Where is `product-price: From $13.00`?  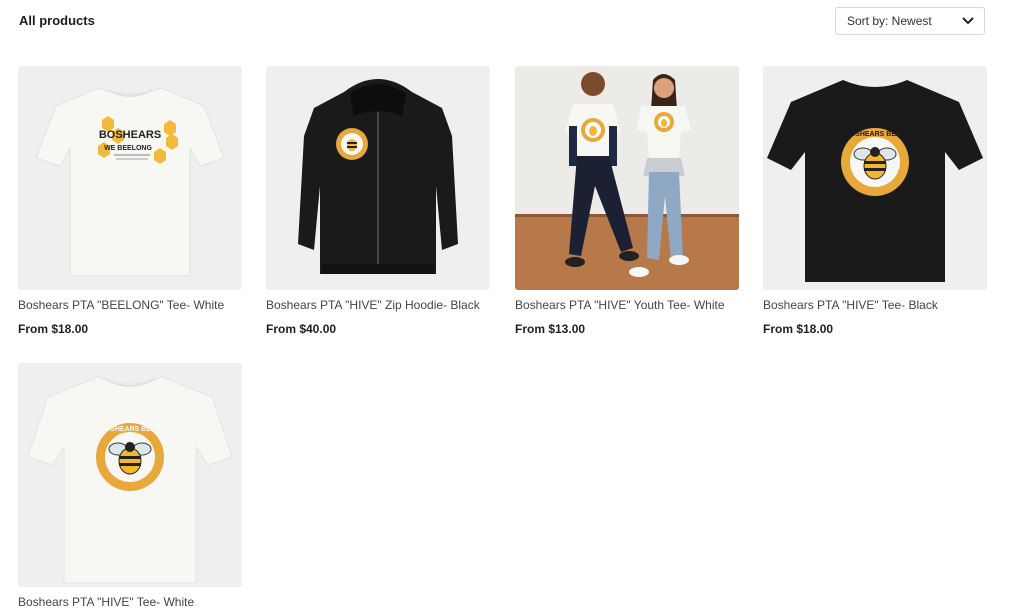 product-price: From $13.00 is located at coordinates (550, 329).